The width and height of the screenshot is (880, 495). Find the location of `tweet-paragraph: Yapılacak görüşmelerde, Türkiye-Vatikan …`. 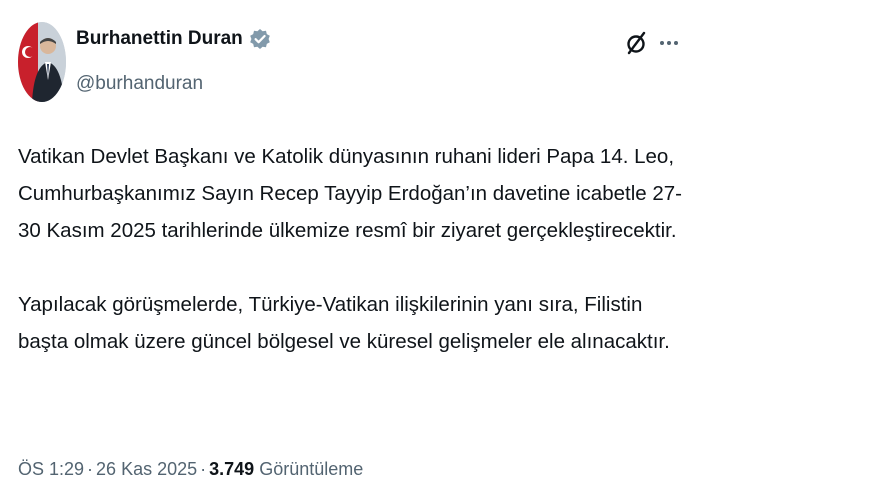

tweet-paragraph: Yapılacak görüşmelerde, Türkiye-Vatikan … is located at coordinates (344, 323).